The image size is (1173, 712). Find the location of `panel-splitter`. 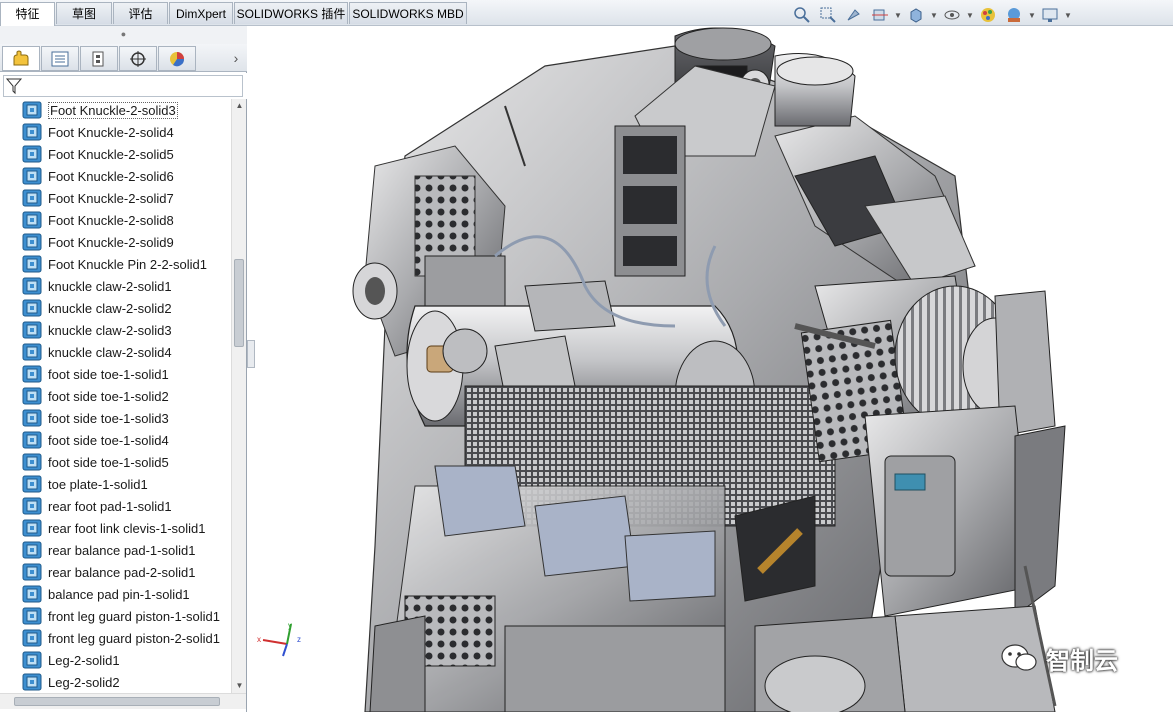

panel-splitter is located at coordinates (251, 354).